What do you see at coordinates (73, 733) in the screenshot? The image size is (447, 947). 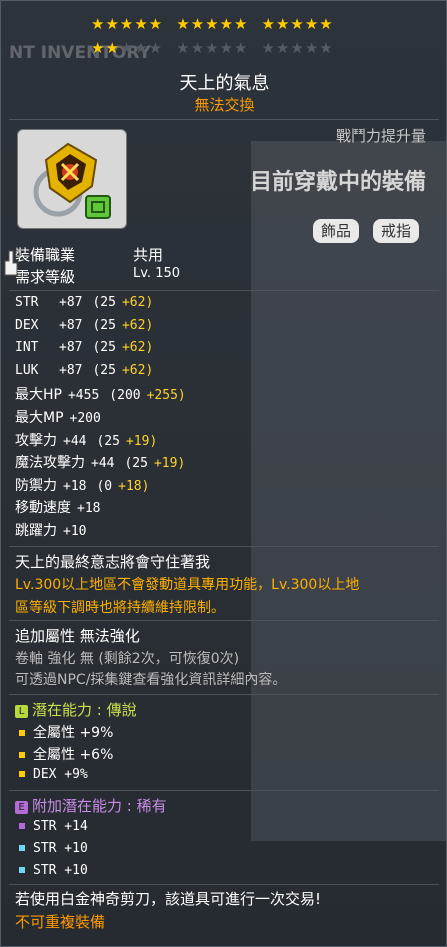 I see `potential-line-text: 全屬性 +9%` at bounding box center [73, 733].